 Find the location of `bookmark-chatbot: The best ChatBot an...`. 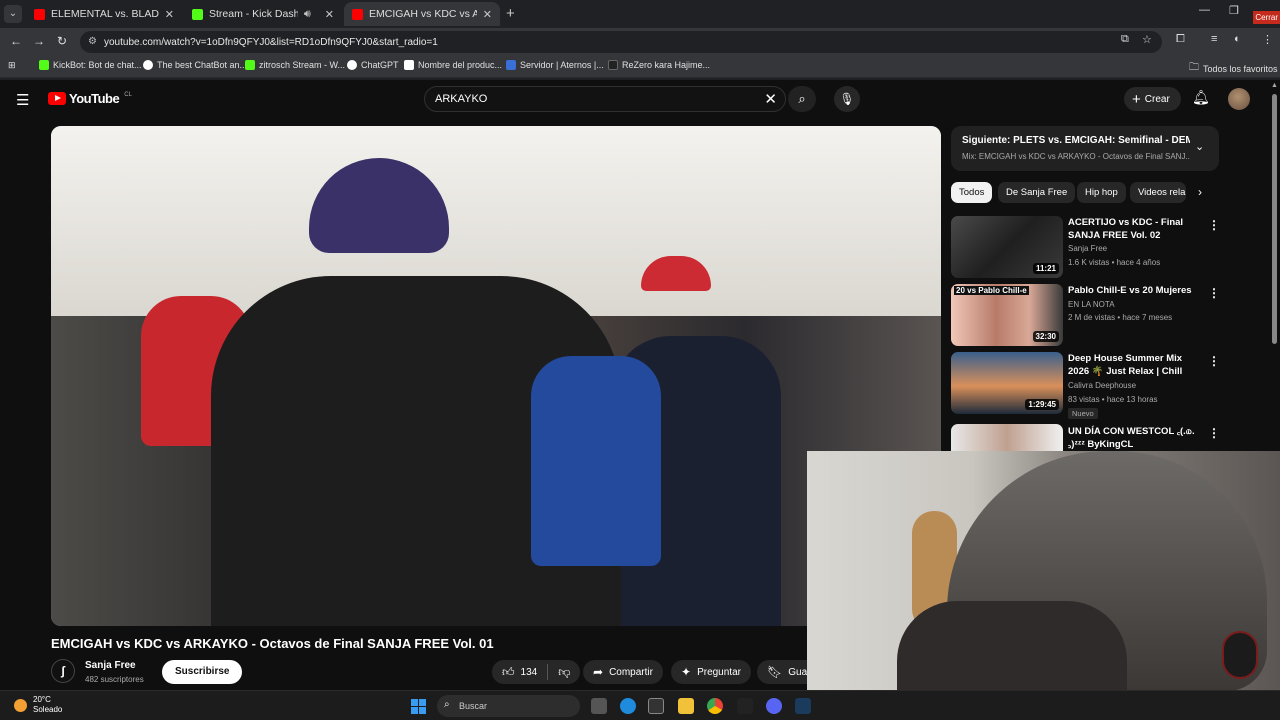

bookmark-chatbot: The best ChatBot an... is located at coordinates (195, 65).